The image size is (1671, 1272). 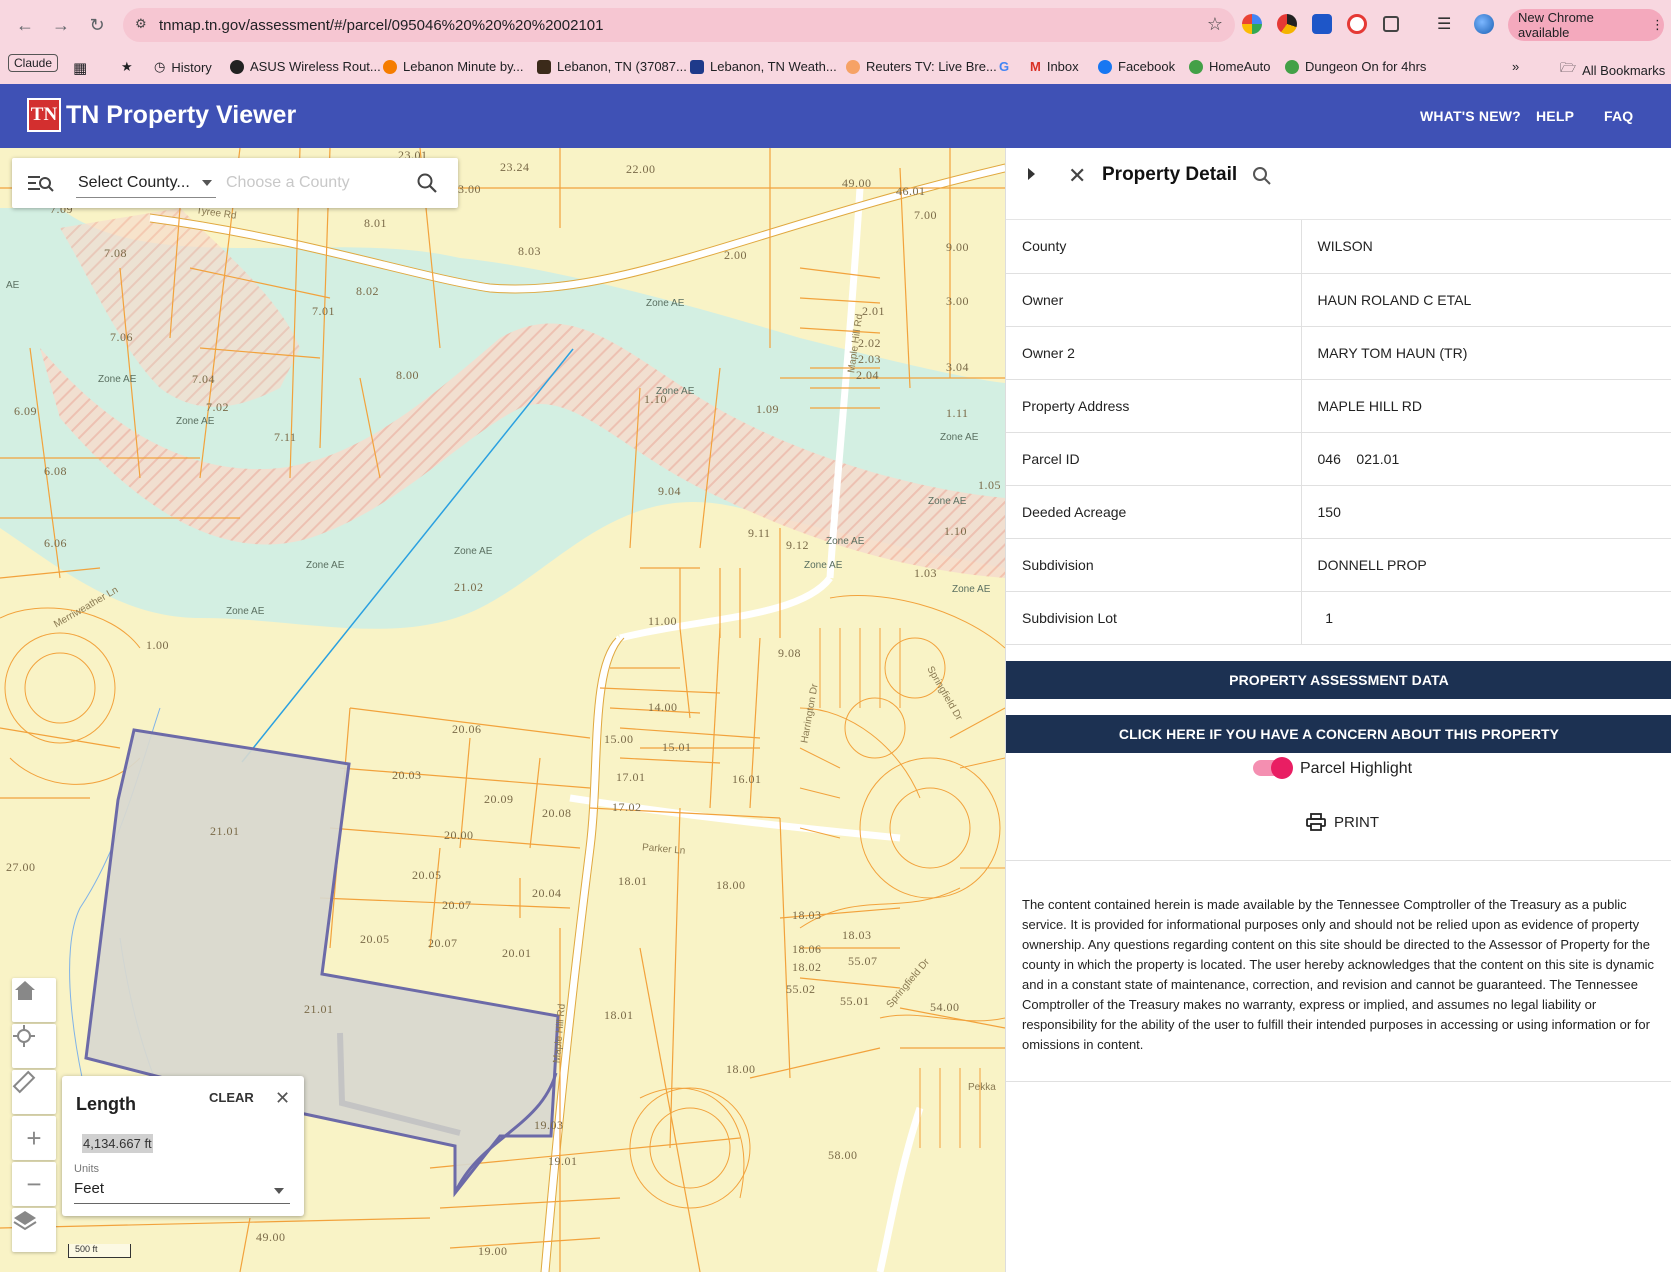 I want to click on google-icon: G, so click(x=1004, y=66).